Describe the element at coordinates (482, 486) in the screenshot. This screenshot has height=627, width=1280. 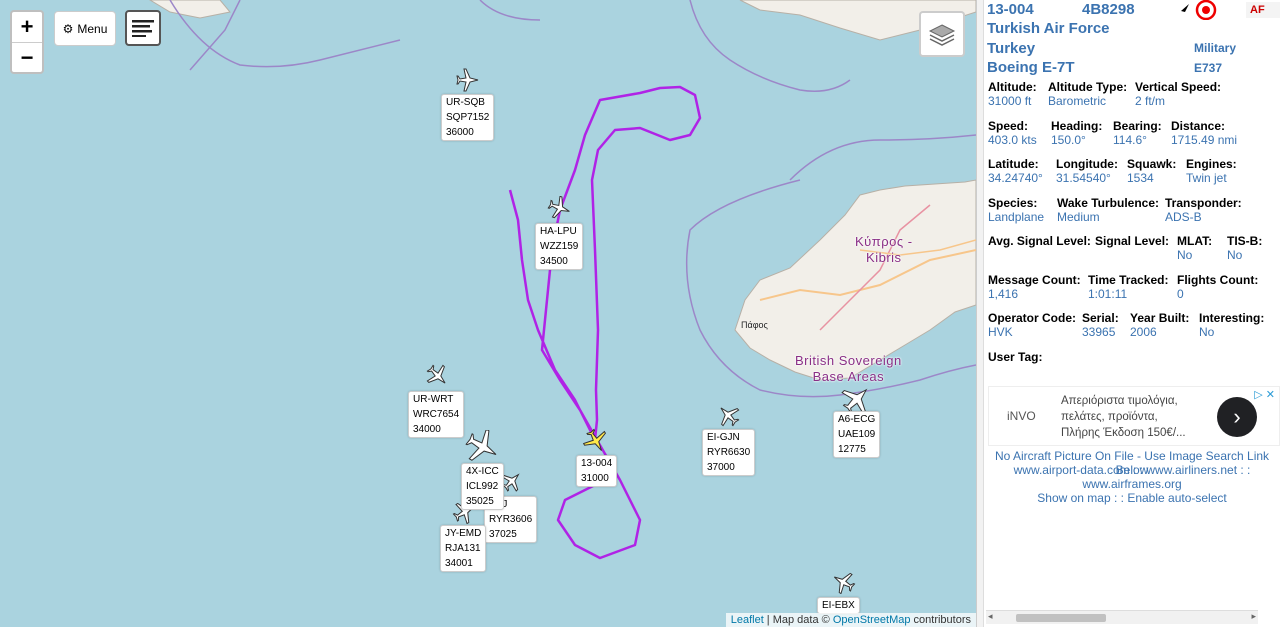
I see `aircraft-label: 4X-ICC ICL992 35025` at that location.